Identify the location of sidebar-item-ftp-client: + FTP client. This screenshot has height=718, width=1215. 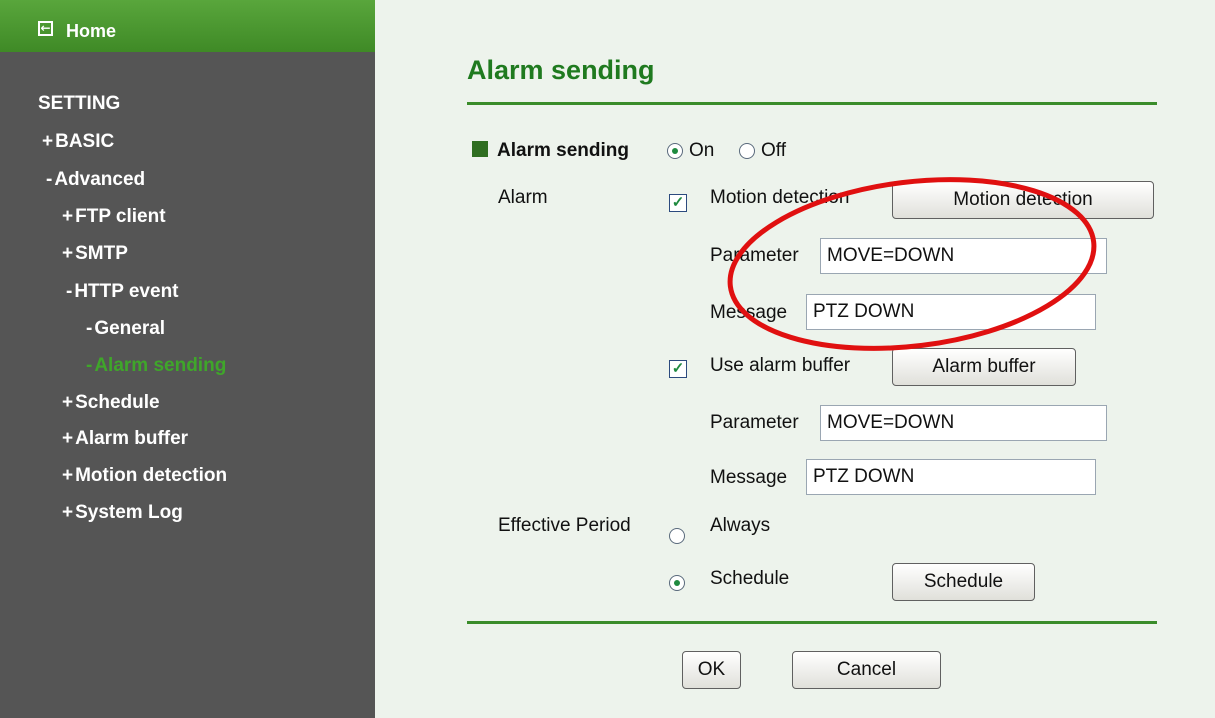
(114, 217).